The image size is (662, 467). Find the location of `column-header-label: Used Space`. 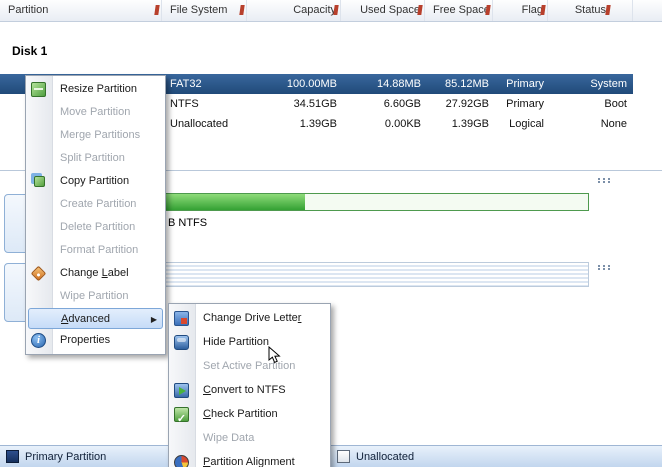

column-header-label: Used Space is located at coordinates (390, 10).